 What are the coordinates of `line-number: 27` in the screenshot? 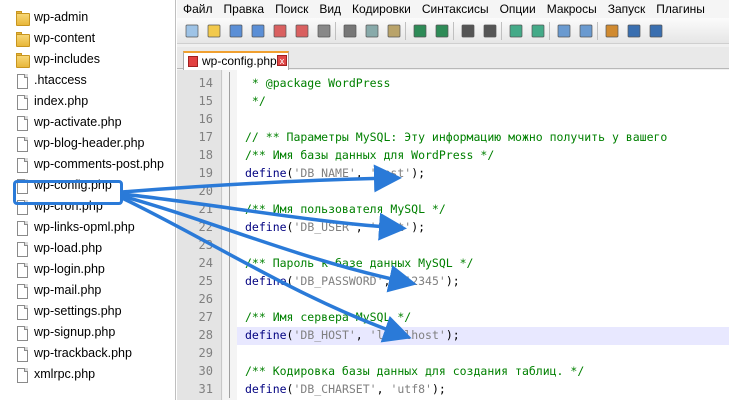 It's located at (205, 317).